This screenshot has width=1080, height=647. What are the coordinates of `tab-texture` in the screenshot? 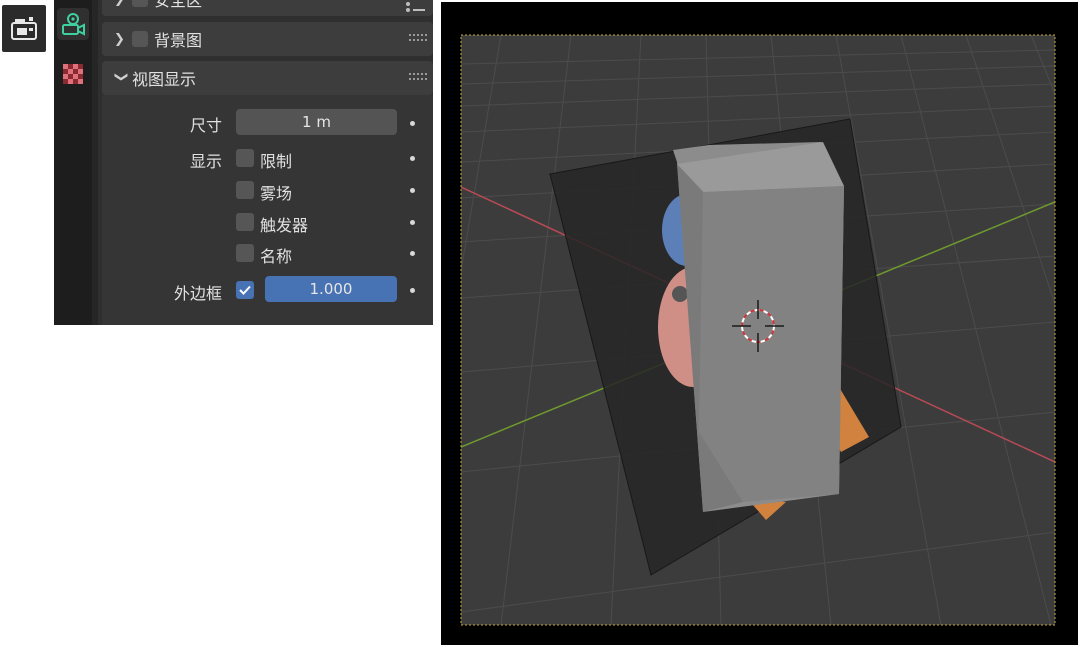 It's located at (73, 74).